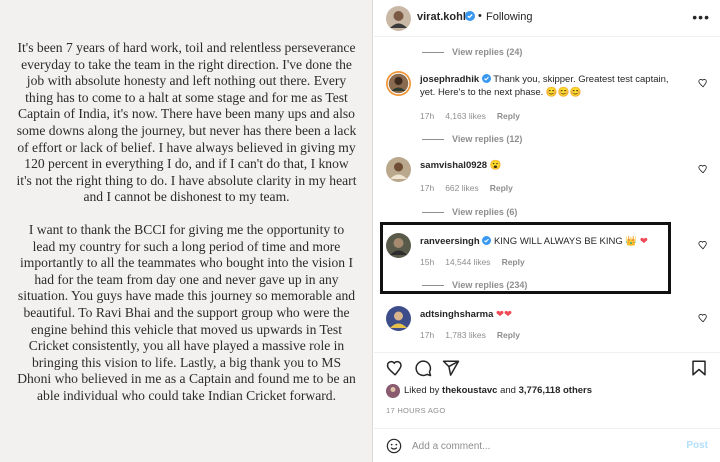 Image resolution: width=720 pixels, height=462 pixels. What do you see at coordinates (450, 241) in the screenshot?
I see `comment-username: ranveersingh` at bounding box center [450, 241].